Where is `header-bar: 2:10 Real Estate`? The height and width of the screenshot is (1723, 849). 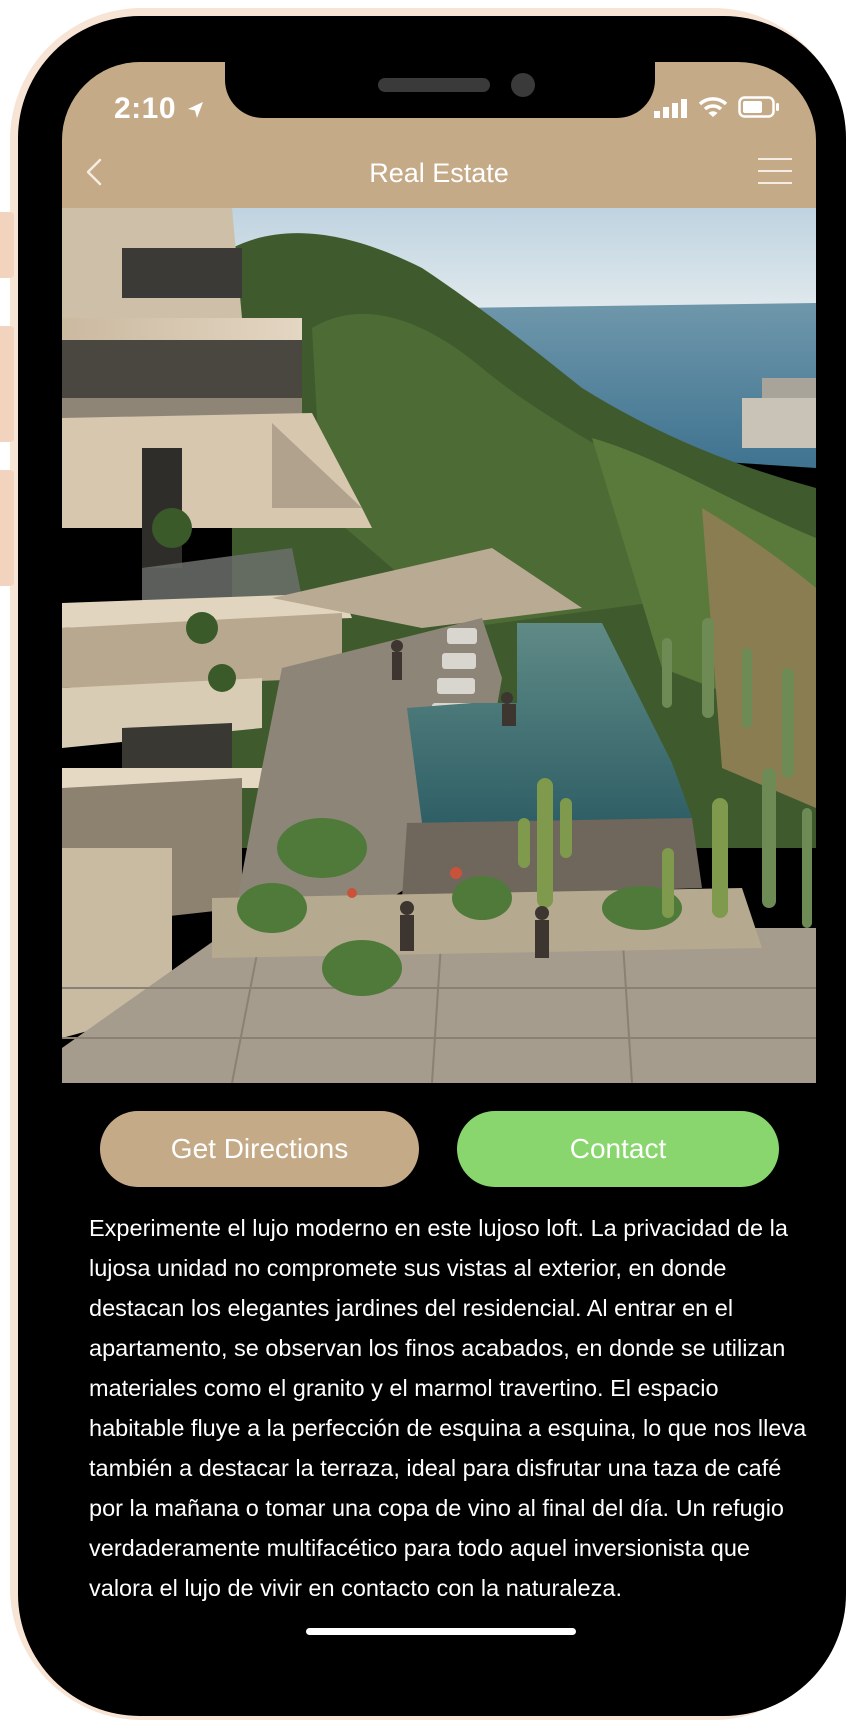 header-bar: 2:10 Real Estate is located at coordinates (439, 135).